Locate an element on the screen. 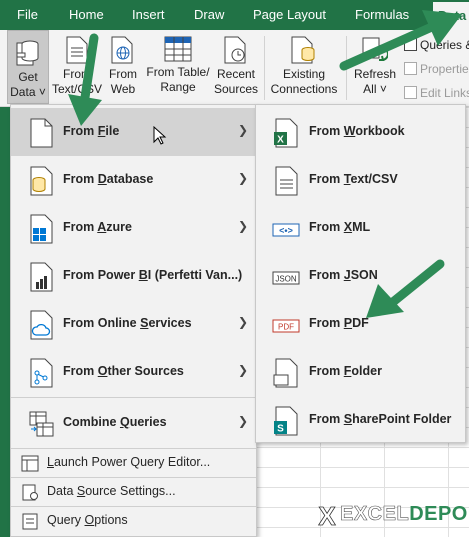  pdf-icon-text: PDF is located at coordinates (286, 327).